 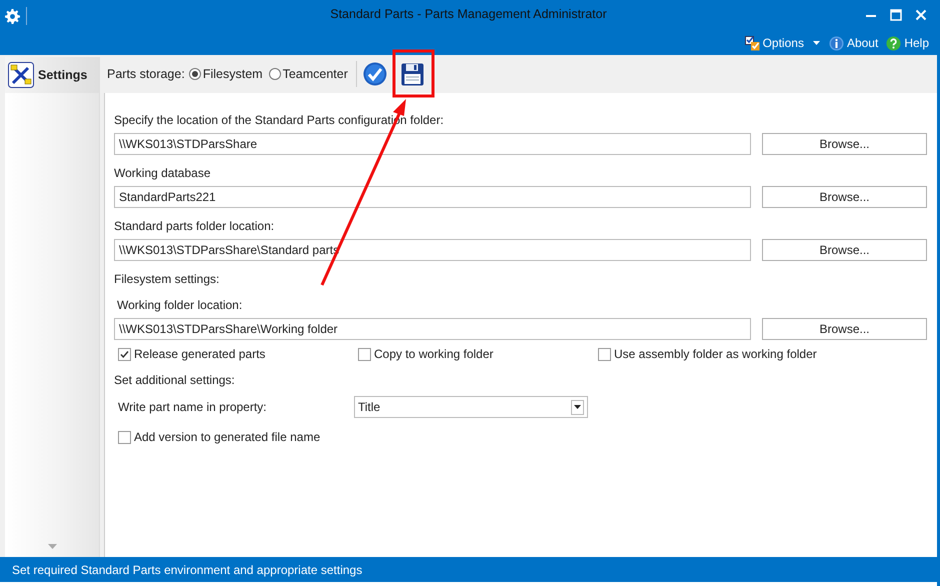 I want to click on checkbox-option: Copy to working folder, so click(x=478, y=354).